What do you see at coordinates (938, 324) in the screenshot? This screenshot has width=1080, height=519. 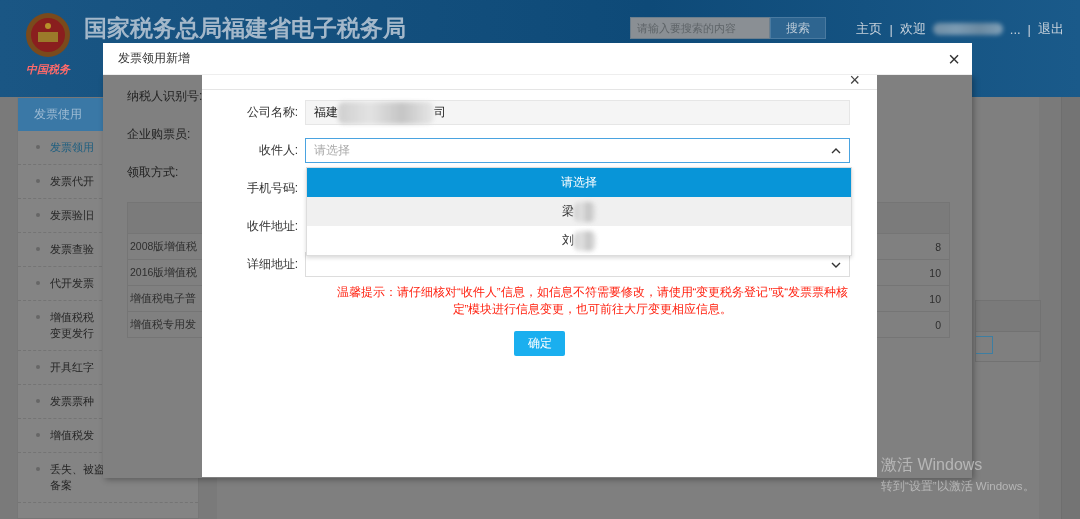 I see `table-cell: 0` at bounding box center [938, 324].